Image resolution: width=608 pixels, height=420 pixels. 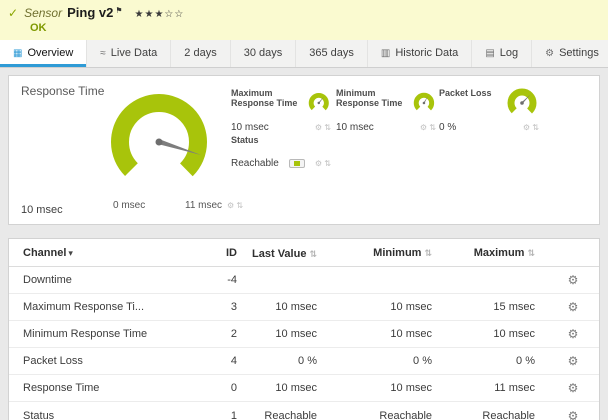 I want to click on cell-minimum: Reachable, so click(x=405, y=414).